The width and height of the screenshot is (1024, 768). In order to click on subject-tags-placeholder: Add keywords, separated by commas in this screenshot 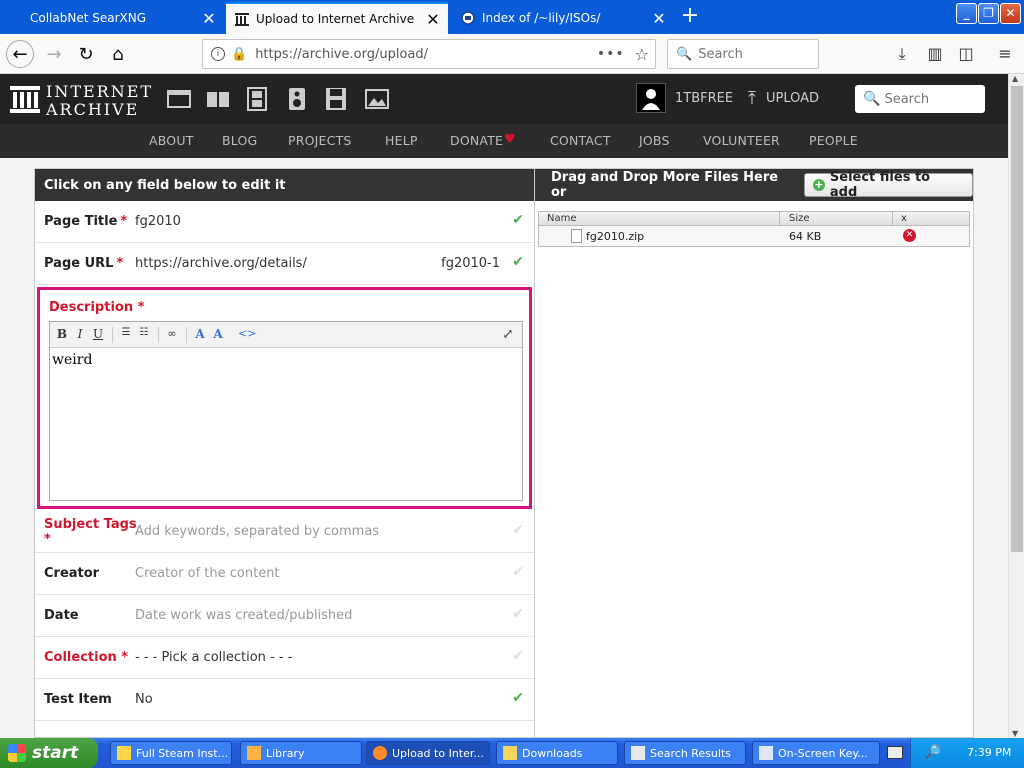, I will do `click(334, 531)`.